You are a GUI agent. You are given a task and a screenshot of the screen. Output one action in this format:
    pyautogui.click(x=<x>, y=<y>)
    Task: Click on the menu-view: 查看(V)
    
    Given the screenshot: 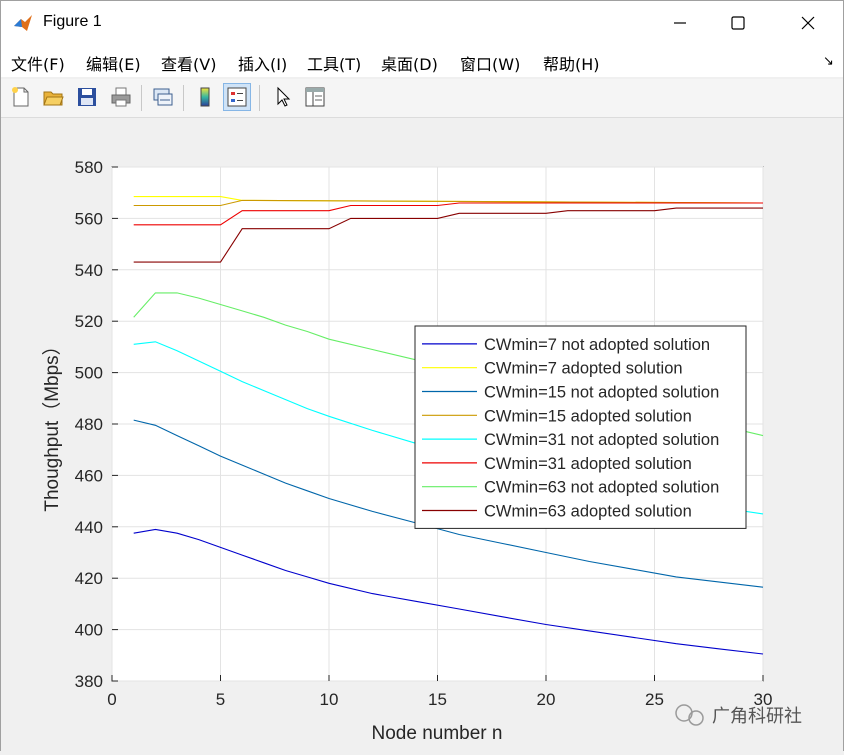 What is the action you would take?
    pyautogui.click(x=188, y=63)
    